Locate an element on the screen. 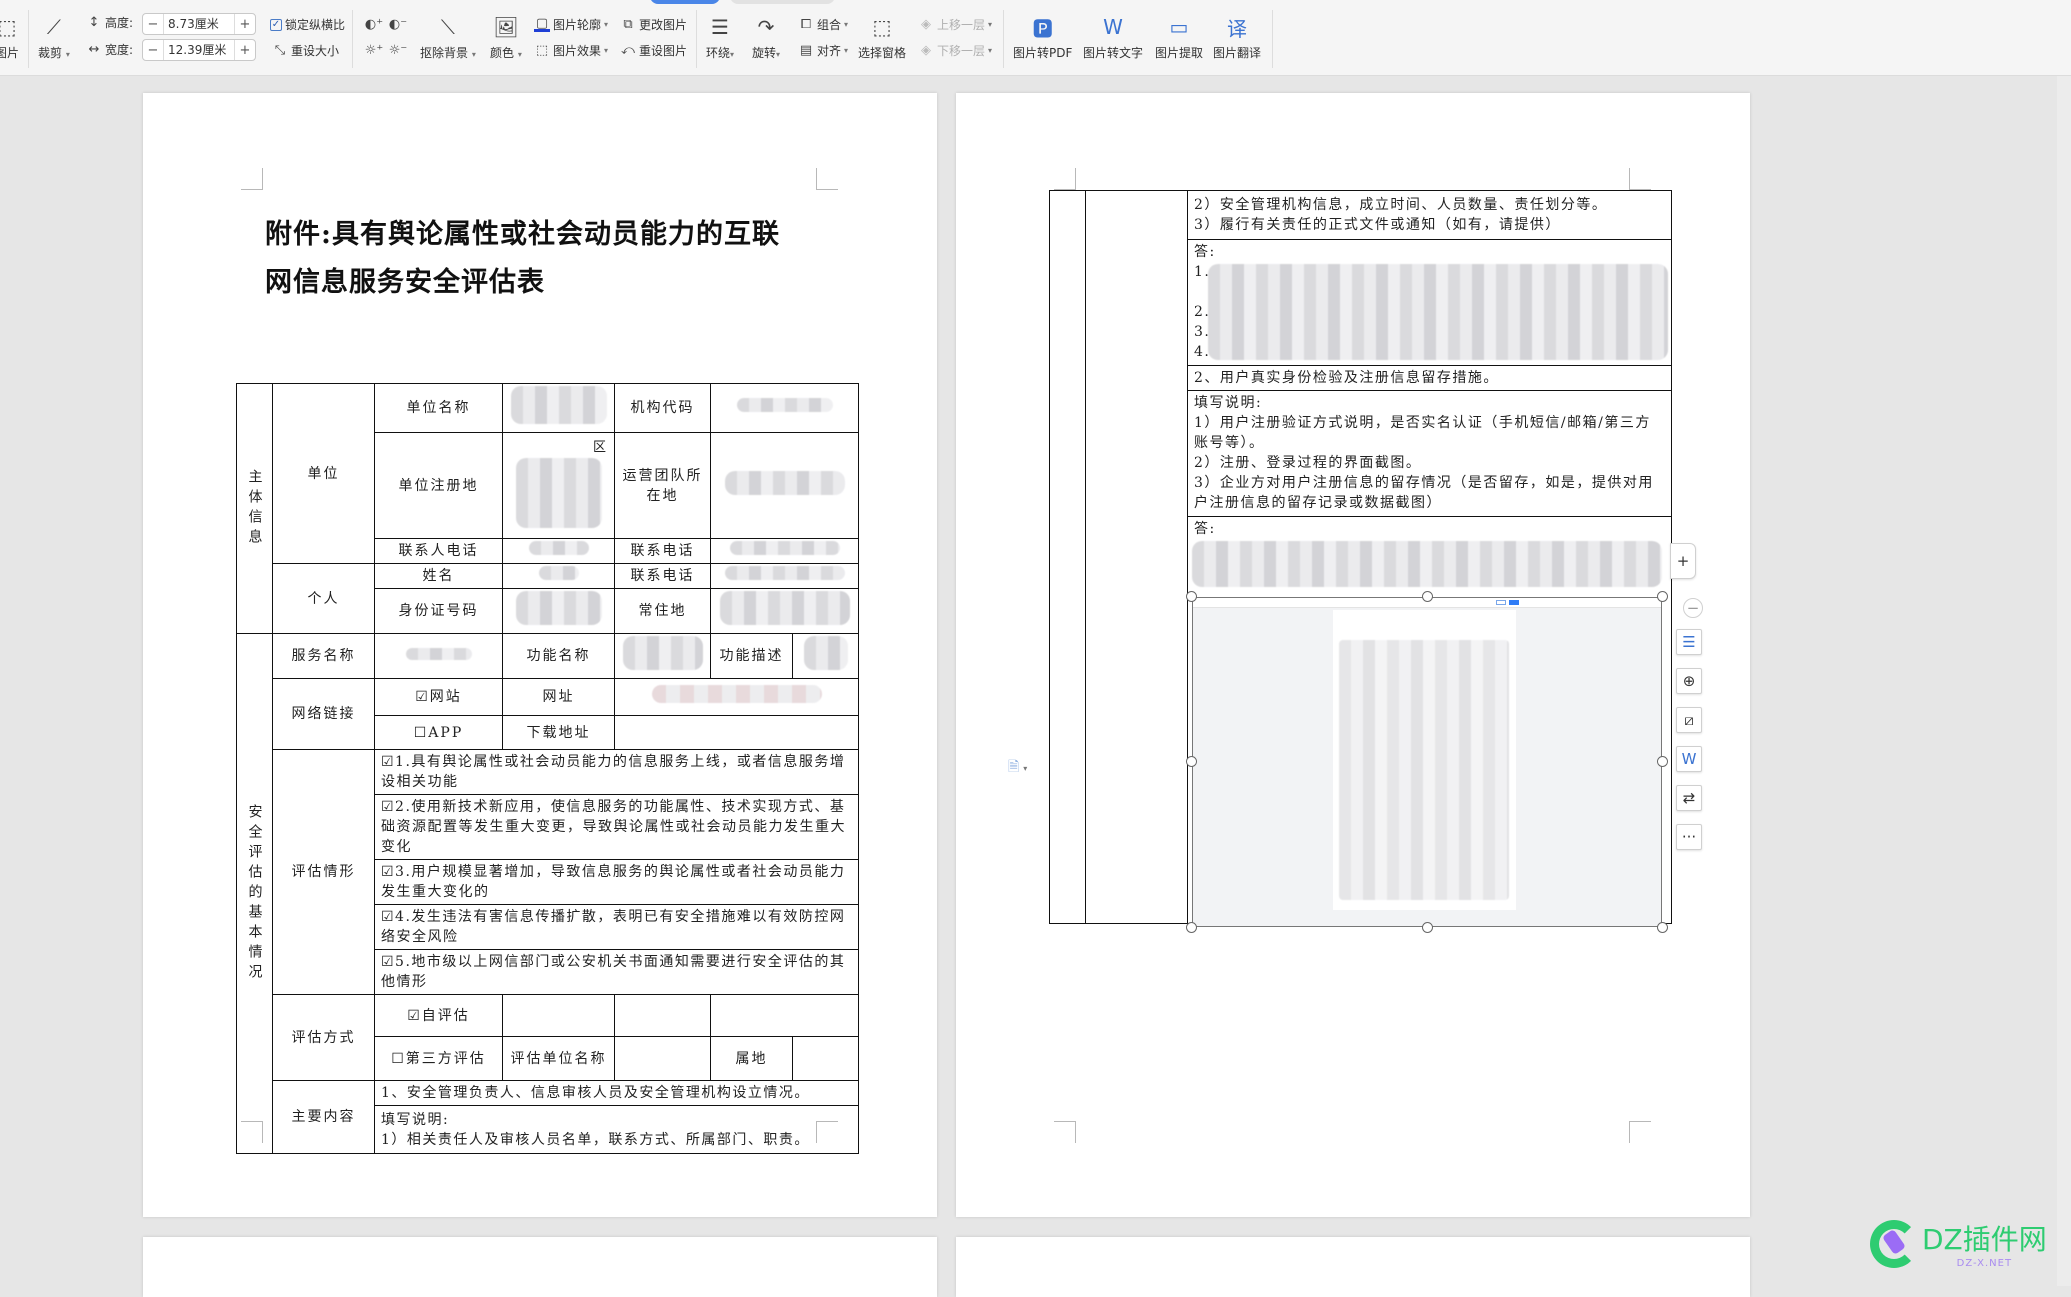 The height and width of the screenshot is (1297, 2071). align-button: ▤ 对齐 ▾ is located at coordinates (823, 50).